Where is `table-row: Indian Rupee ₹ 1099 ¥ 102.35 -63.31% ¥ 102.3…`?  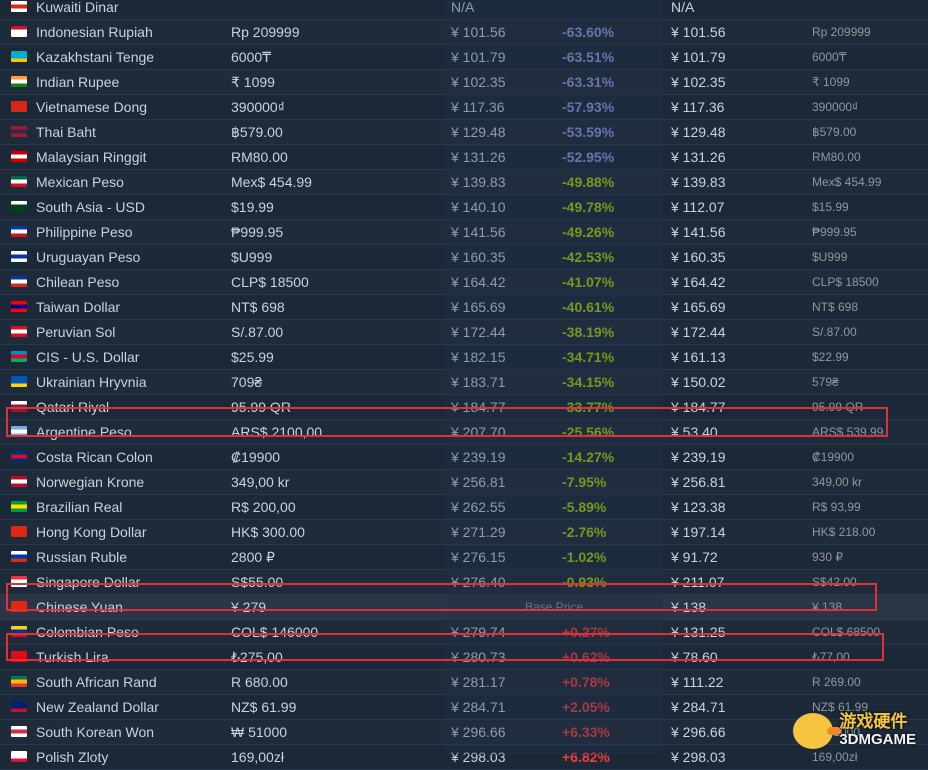 table-row: Indian Rupee ₹ 1099 ¥ 102.35 -63.31% ¥ 102.3… is located at coordinates (464, 82).